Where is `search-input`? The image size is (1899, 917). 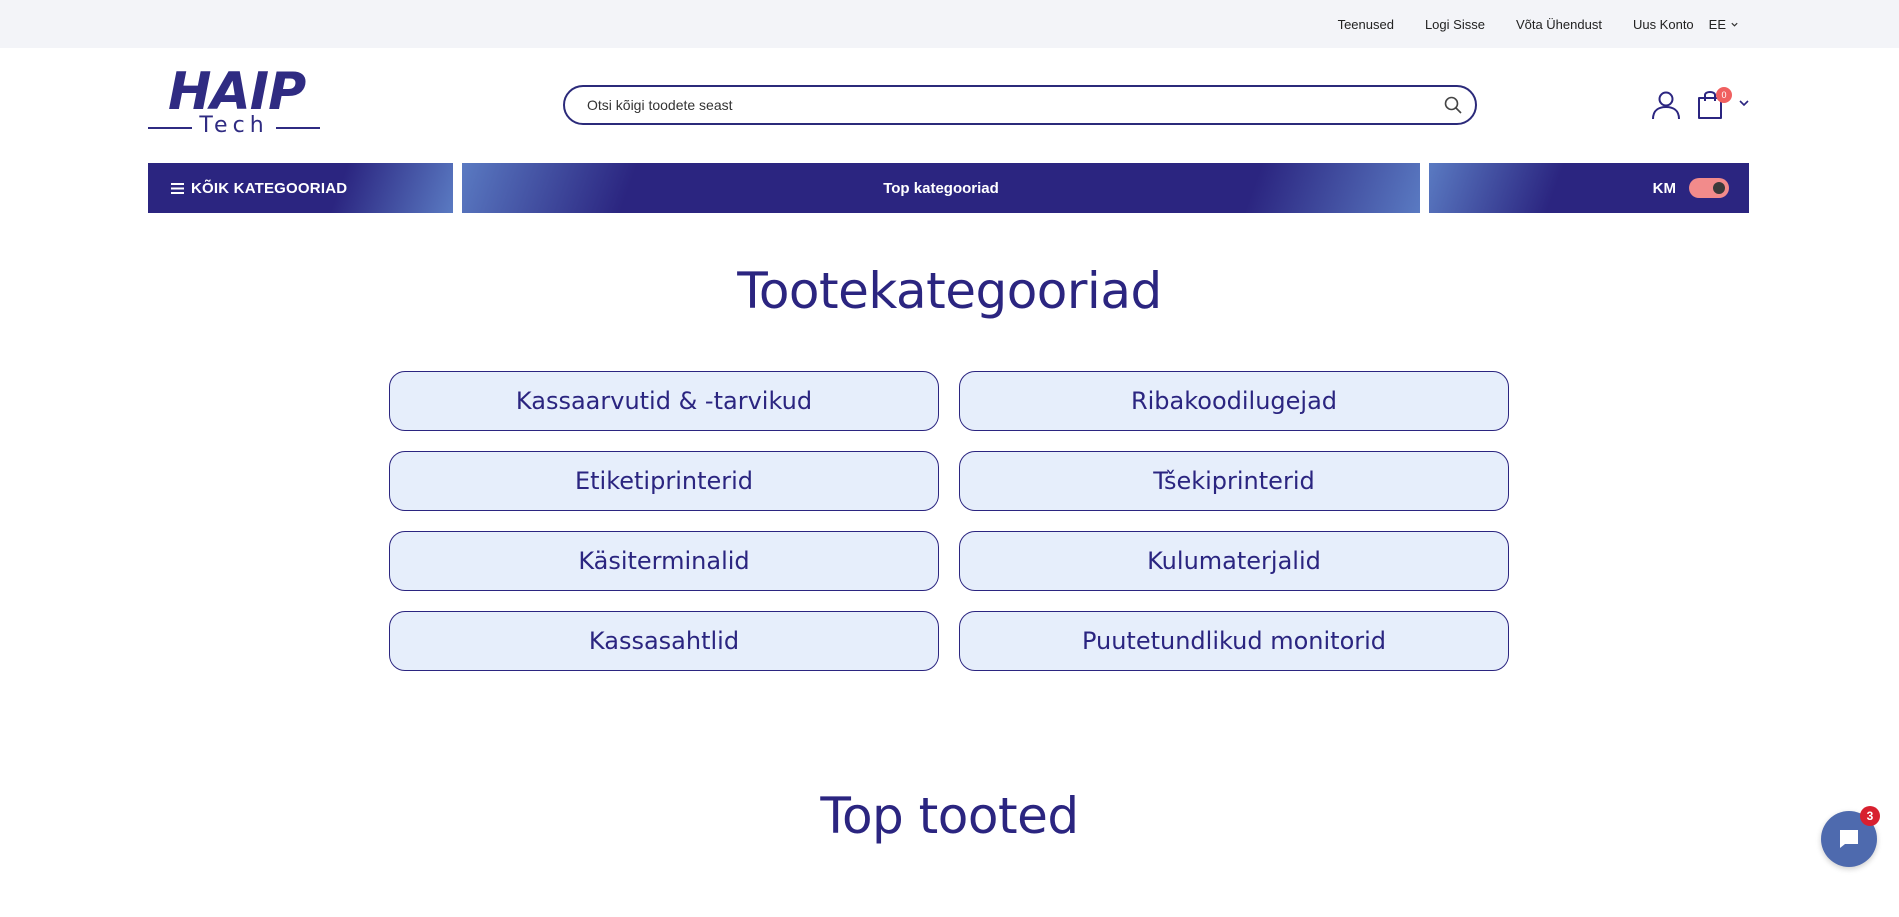
search-input is located at coordinates (1015, 105).